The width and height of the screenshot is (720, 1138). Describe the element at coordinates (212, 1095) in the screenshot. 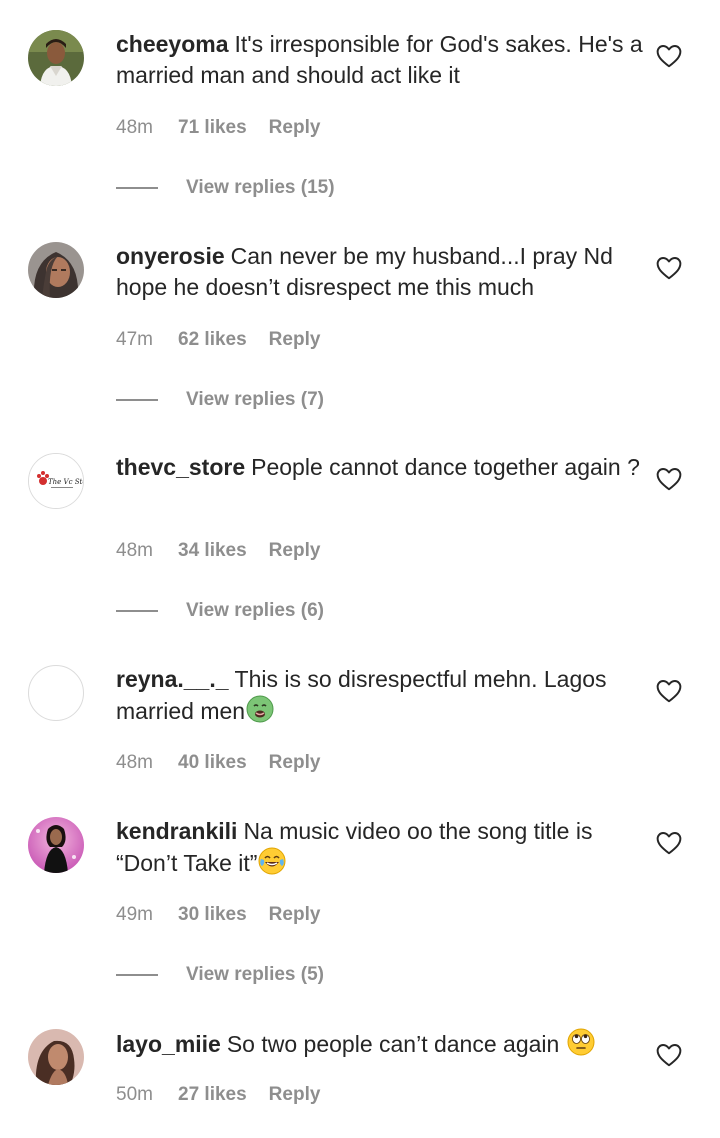

I see `like-count: 27 likes` at that location.